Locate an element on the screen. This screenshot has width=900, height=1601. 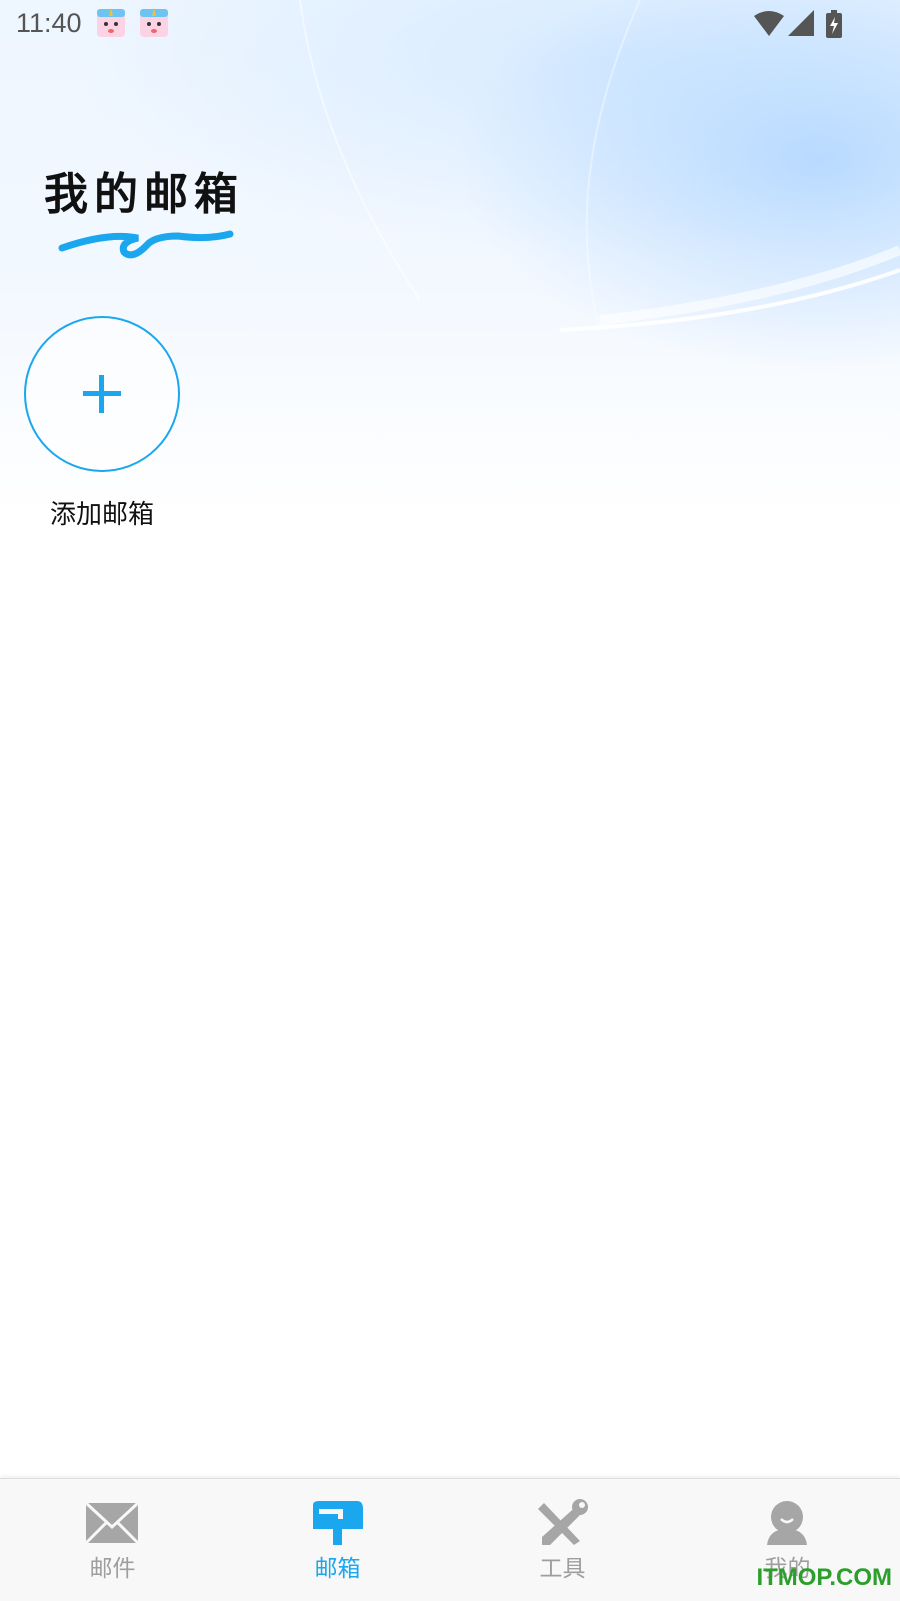
add-mailbox-button is located at coordinates (102, 394).